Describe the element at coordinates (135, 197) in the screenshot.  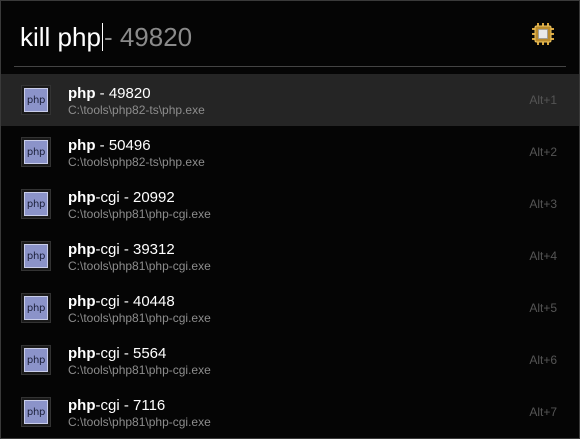
I see `result-title-rest: -cgi - 20992` at that location.